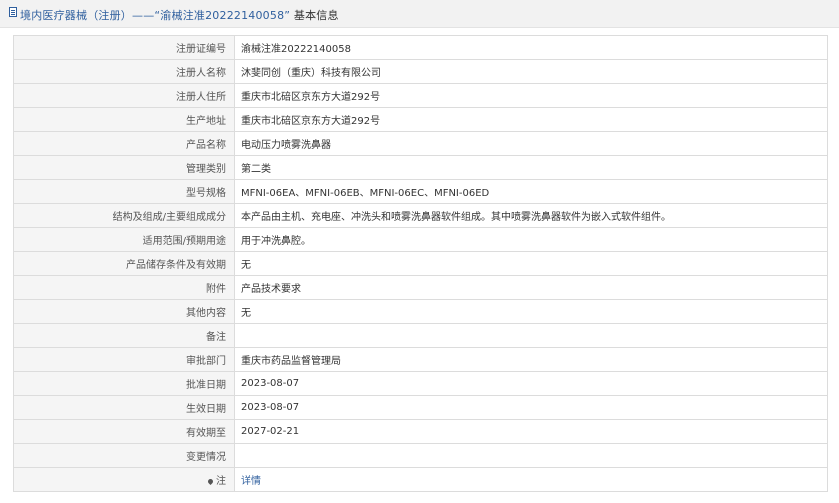 This screenshot has height=503, width=839. I want to click on row-label: 注册人住所, so click(124, 95).